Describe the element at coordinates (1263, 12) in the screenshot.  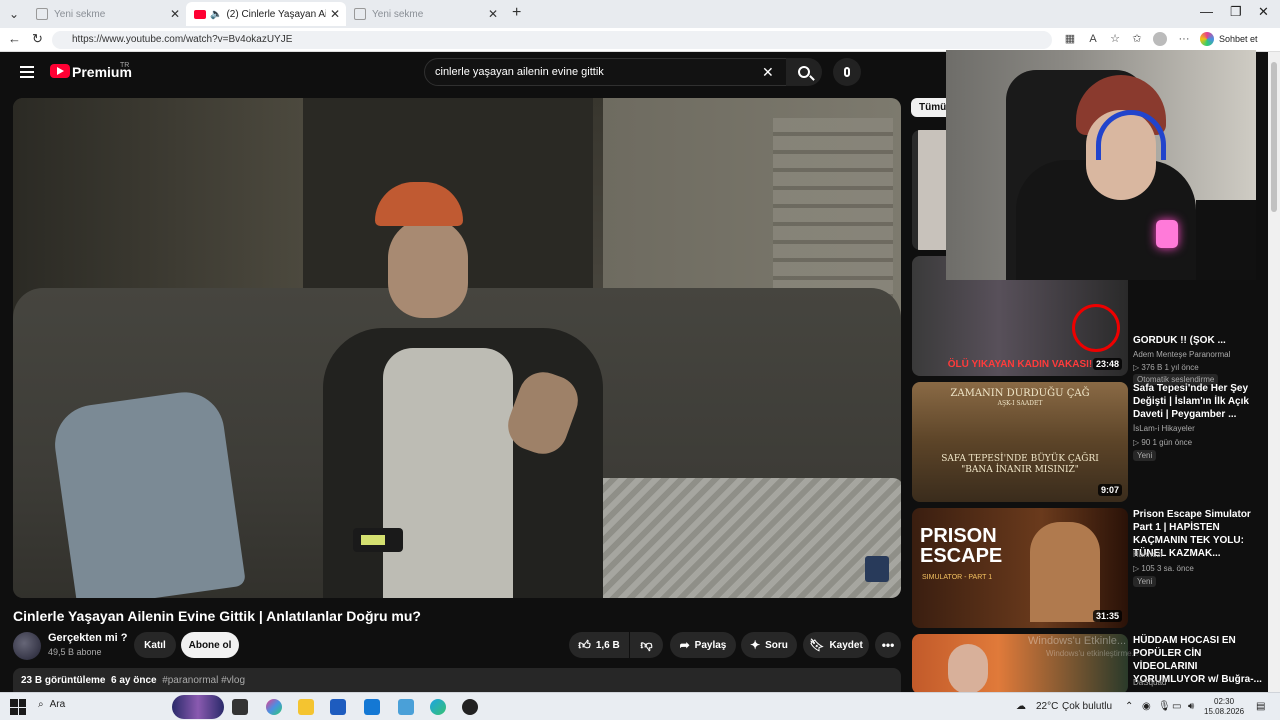
I see `close-window-button: ✕` at that location.